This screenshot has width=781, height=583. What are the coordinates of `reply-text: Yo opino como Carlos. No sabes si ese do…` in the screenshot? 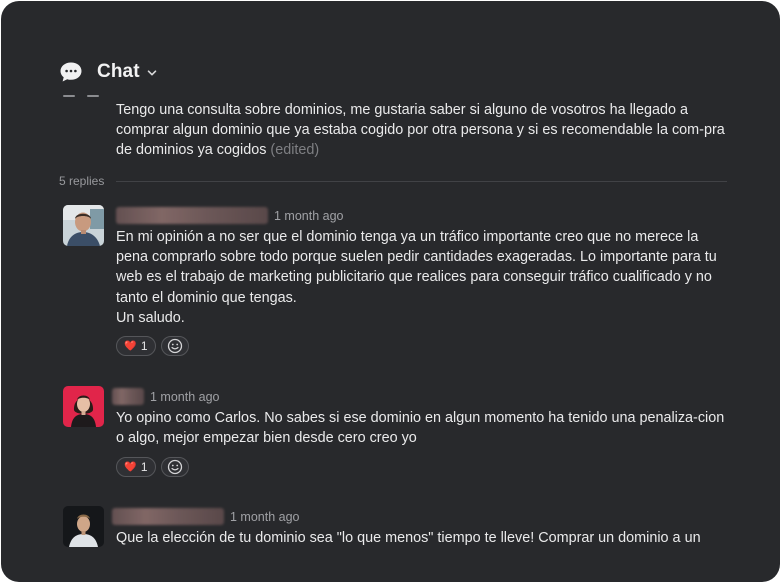 It's located at (421, 428).